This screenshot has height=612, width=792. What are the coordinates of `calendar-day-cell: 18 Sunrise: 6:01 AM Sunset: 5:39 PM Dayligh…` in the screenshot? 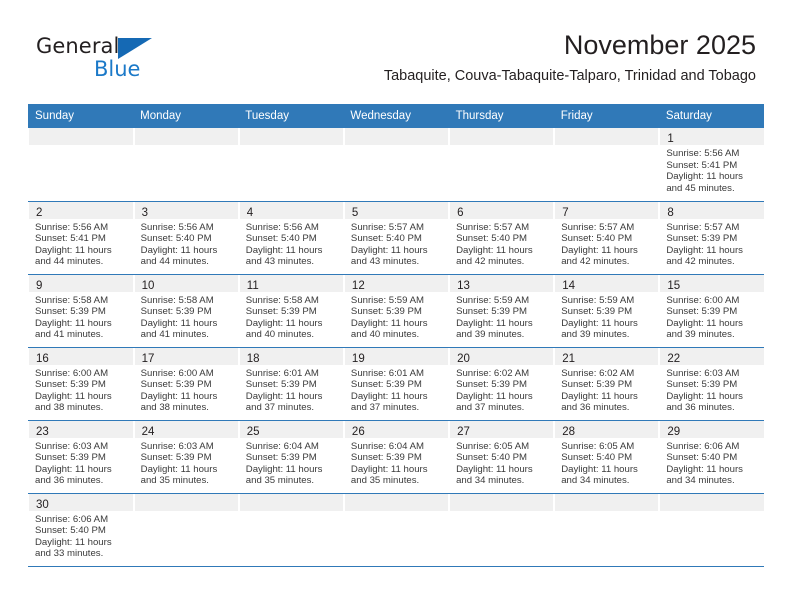 It's located at (291, 384).